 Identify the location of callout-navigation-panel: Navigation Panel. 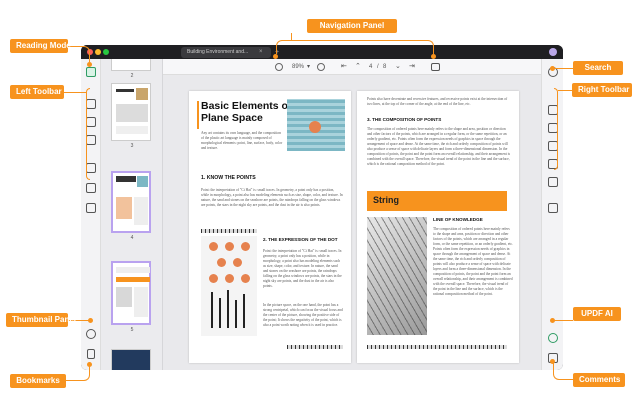
(352, 26).